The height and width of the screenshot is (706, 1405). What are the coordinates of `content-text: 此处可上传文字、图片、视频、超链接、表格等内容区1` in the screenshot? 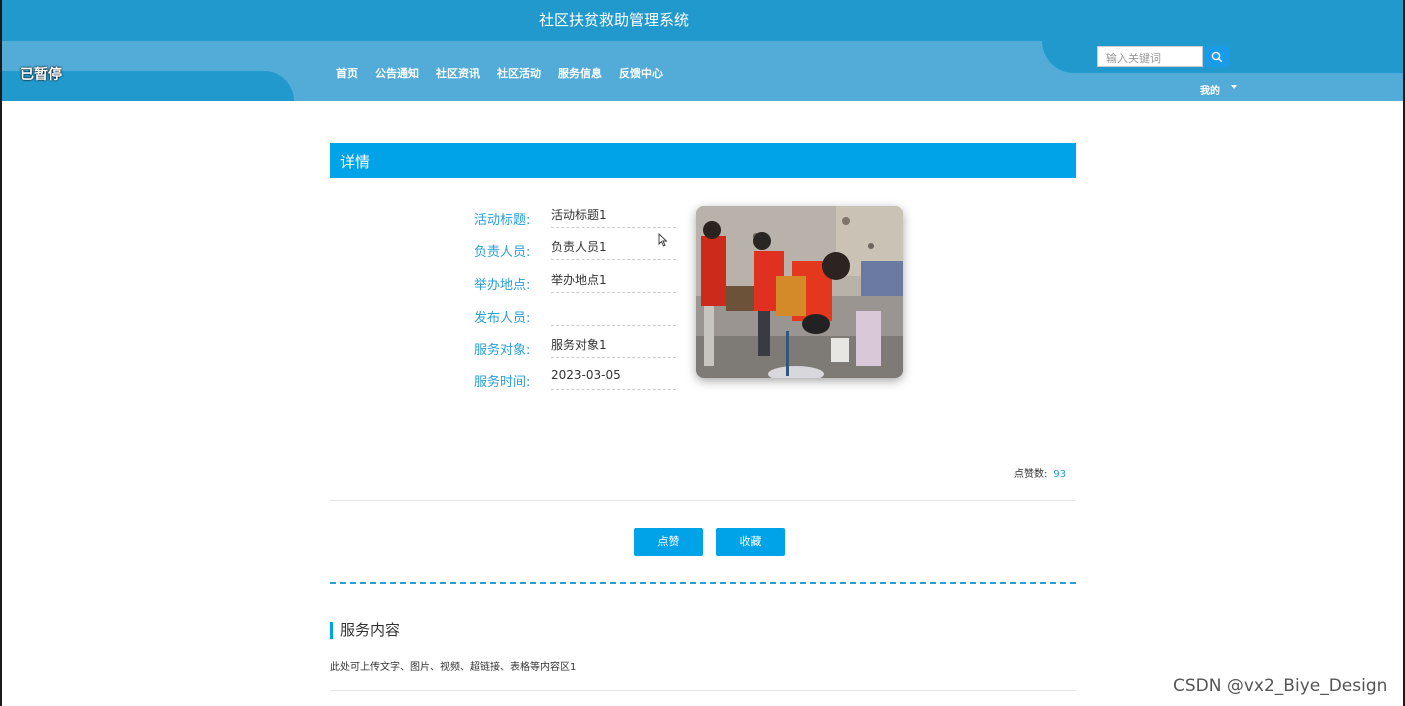 It's located at (453, 667).